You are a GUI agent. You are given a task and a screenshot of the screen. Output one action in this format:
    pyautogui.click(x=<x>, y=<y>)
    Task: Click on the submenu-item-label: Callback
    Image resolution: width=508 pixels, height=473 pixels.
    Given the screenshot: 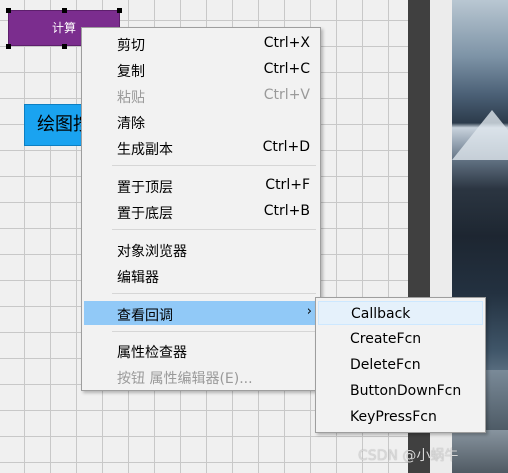 What is the action you would take?
    pyautogui.click(x=381, y=314)
    